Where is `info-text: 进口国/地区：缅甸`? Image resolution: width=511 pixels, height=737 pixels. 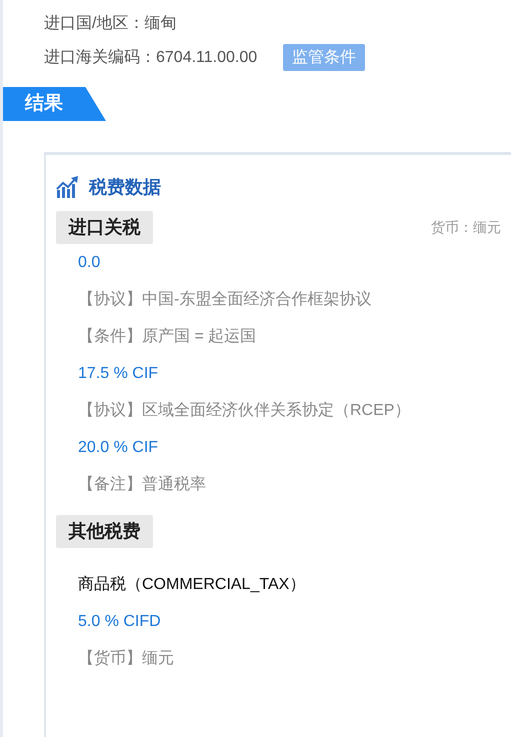
info-text: 进口国/地区：缅甸 is located at coordinates (110, 24).